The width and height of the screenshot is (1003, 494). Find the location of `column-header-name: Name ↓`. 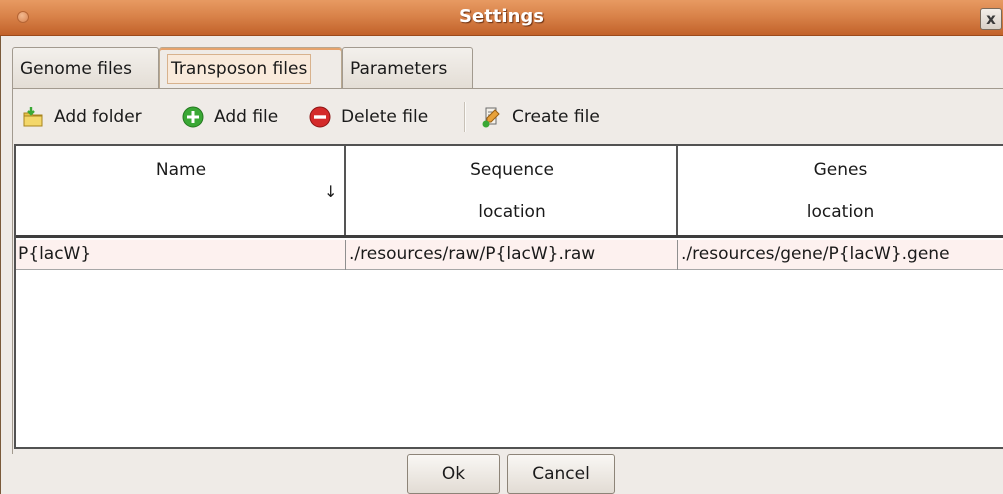

column-header-name: Name ↓ is located at coordinates (181, 190).